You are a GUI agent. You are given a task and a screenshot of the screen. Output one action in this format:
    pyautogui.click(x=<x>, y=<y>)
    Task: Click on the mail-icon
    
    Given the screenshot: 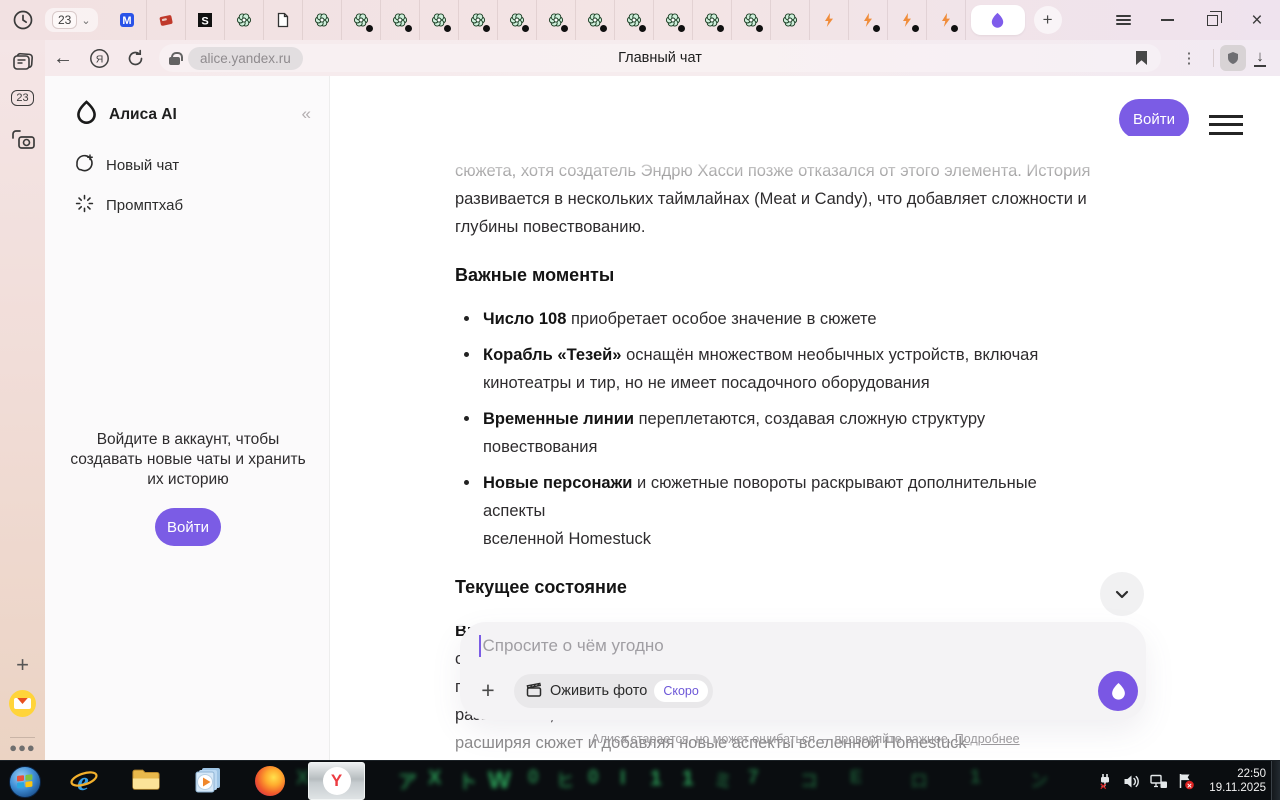 What is the action you would take?
    pyautogui.click(x=22, y=703)
    